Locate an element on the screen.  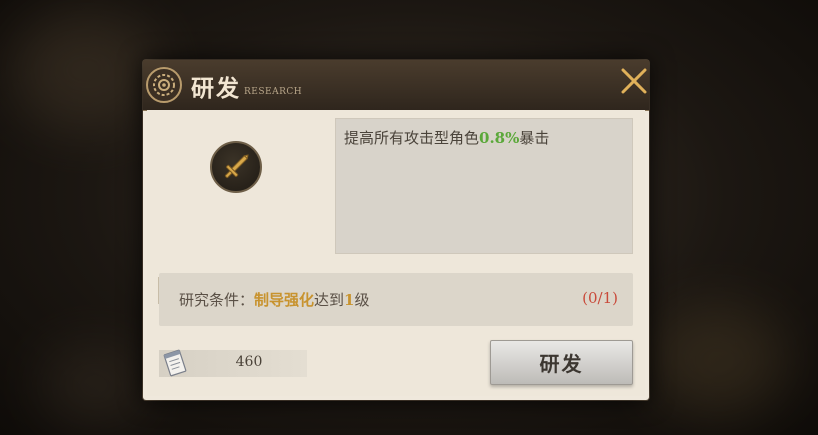
condition-progress: (0/1) is located at coordinates (600, 298).